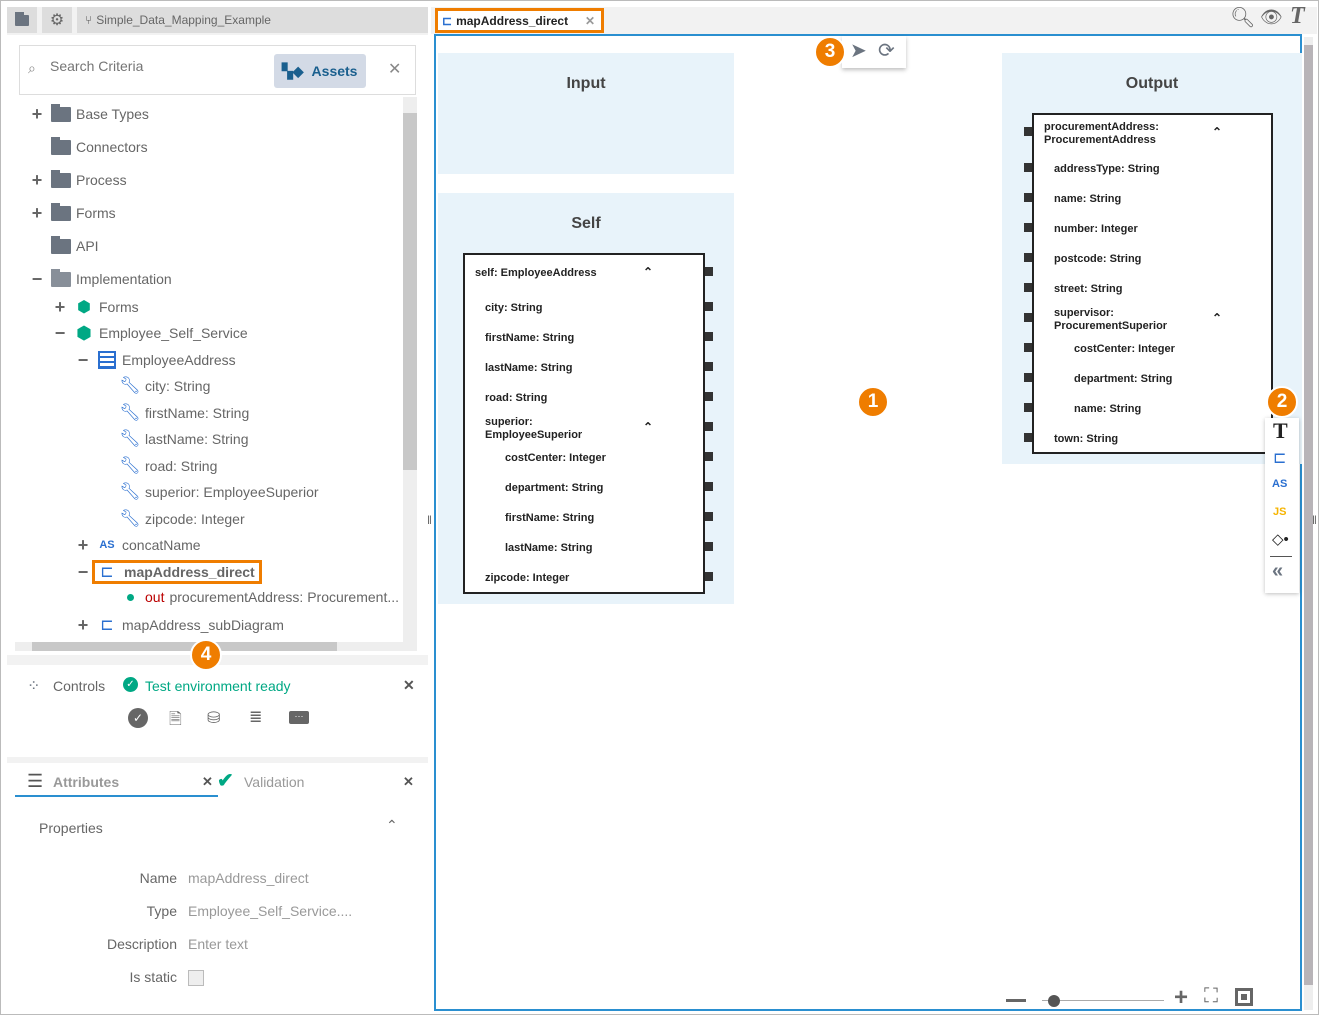 The width and height of the screenshot is (1319, 1015). I want to click on fit-screen-icon: ⛶, so click(1211, 996).